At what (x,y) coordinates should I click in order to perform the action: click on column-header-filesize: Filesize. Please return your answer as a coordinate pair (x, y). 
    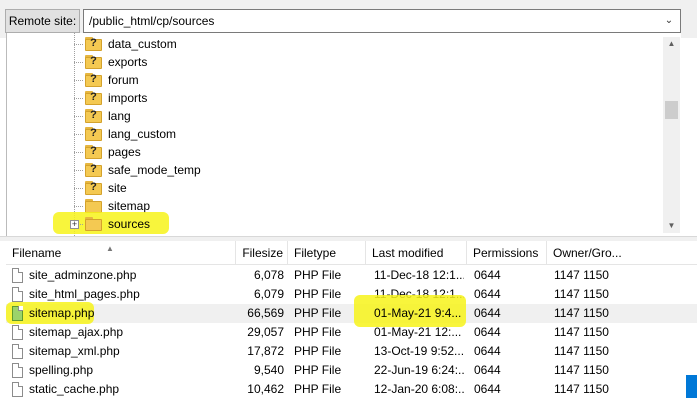
    Looking at the image, I should click on (262, 253).